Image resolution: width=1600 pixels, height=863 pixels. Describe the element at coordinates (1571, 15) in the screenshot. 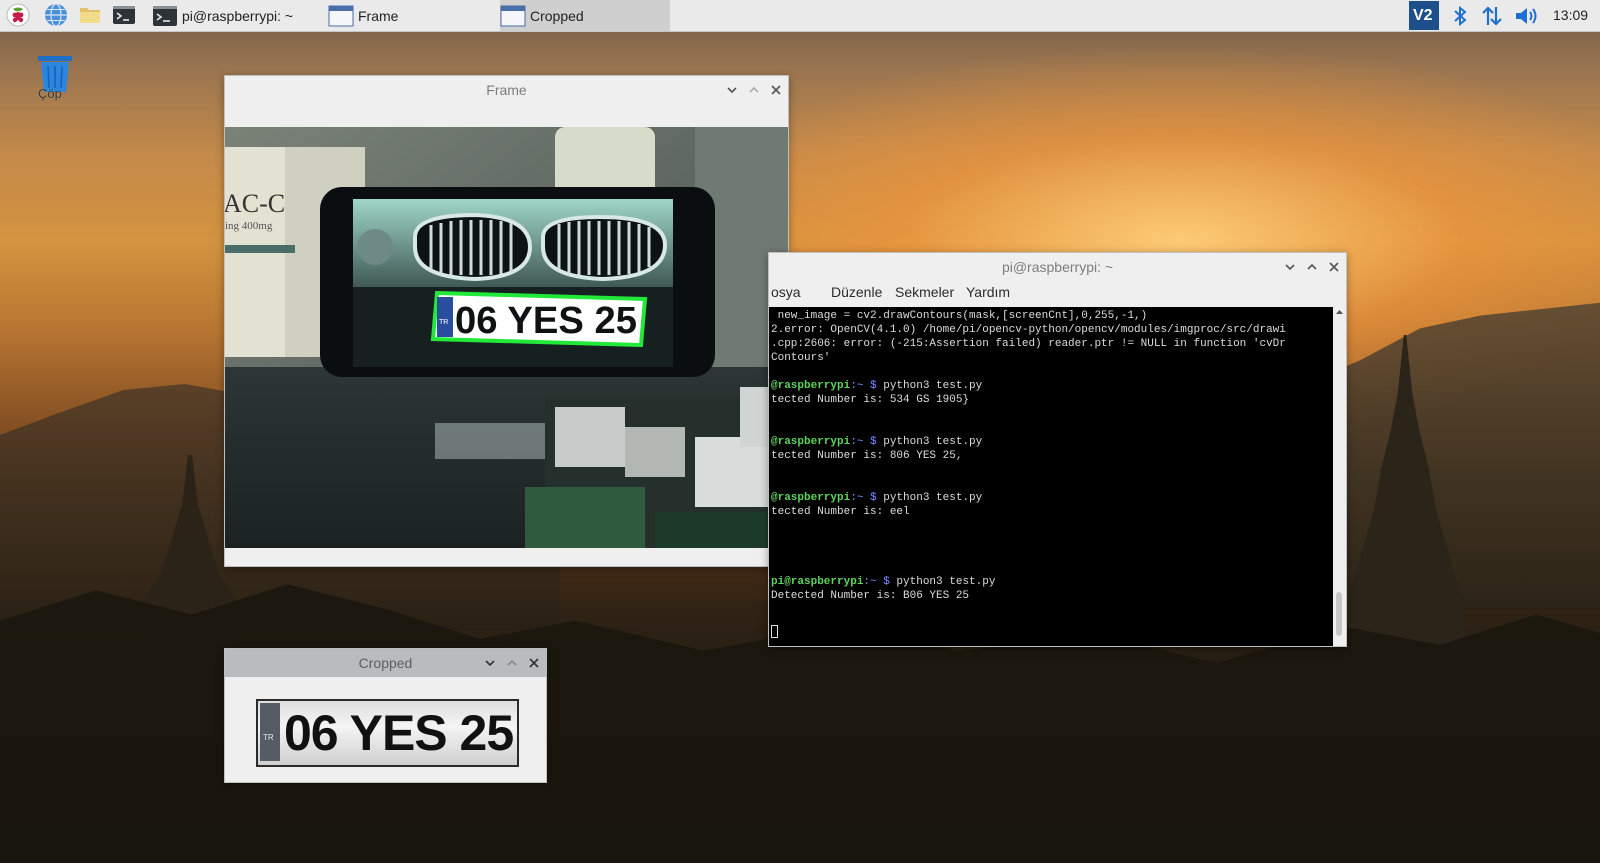

I see `clock: 13:09` at that location.